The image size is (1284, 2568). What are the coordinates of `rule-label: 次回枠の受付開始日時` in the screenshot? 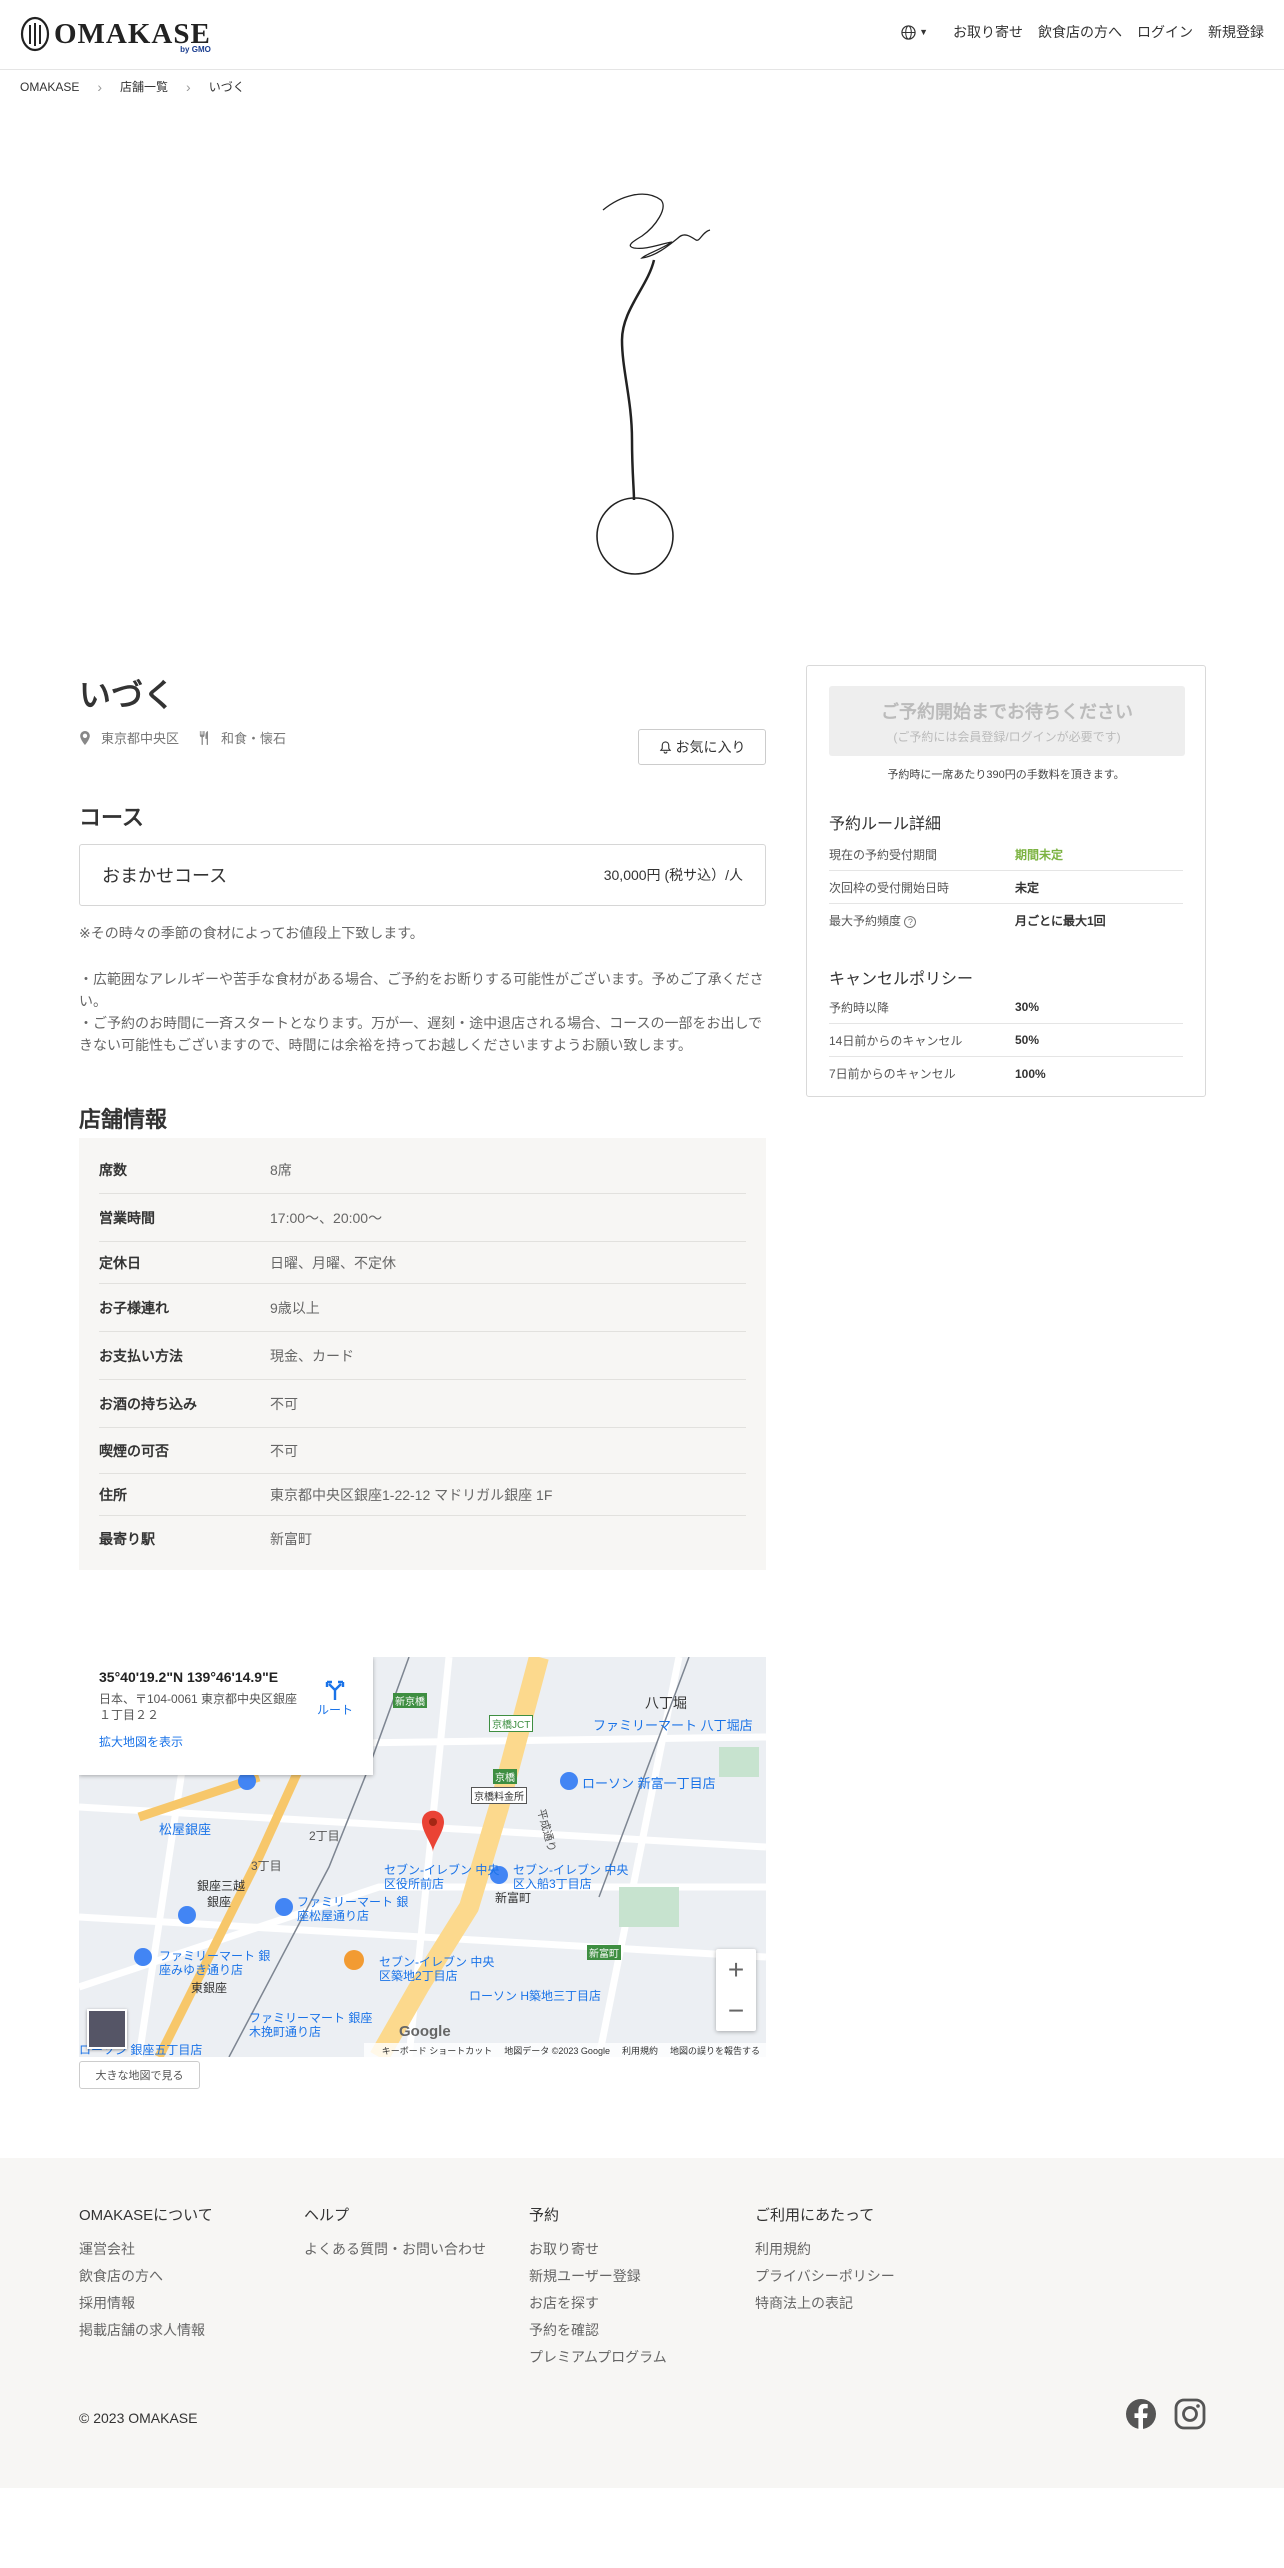 It's located at (889, 887).